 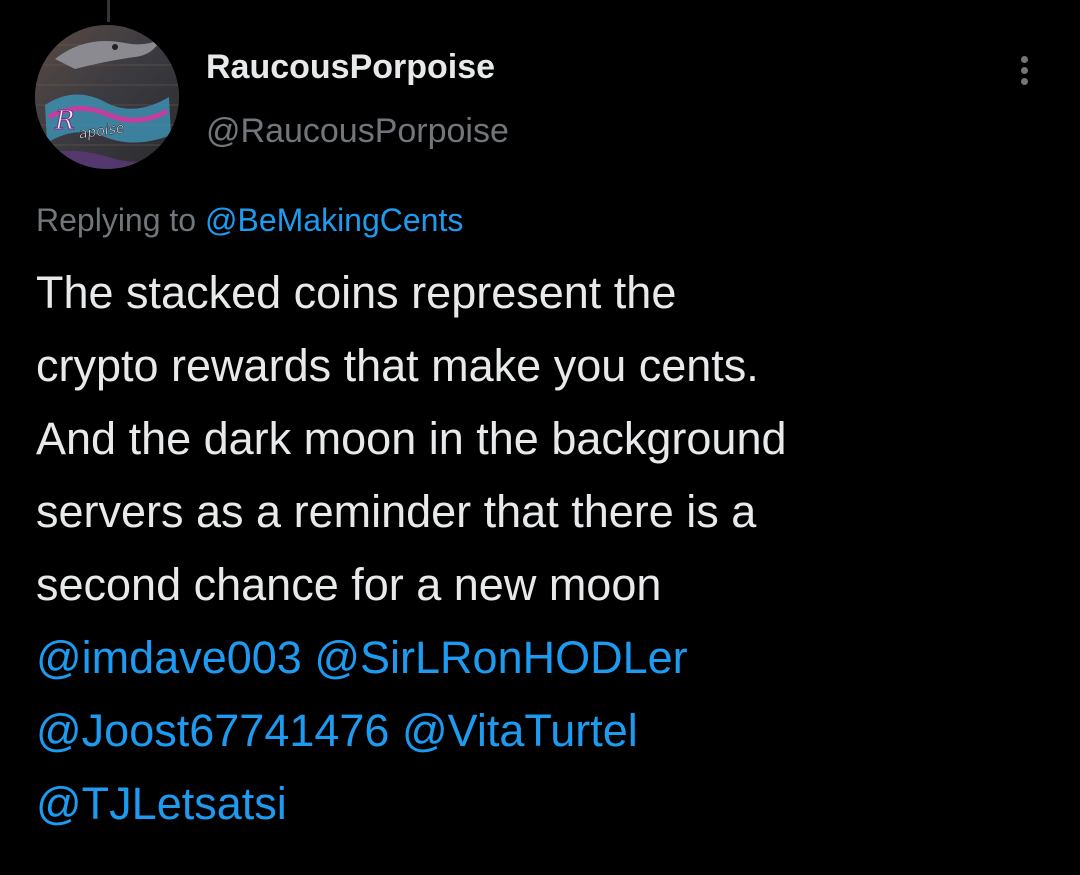 I want to click on mention-line: @Joost67741476 @VitaTurtel, so click(x=546, y=730).